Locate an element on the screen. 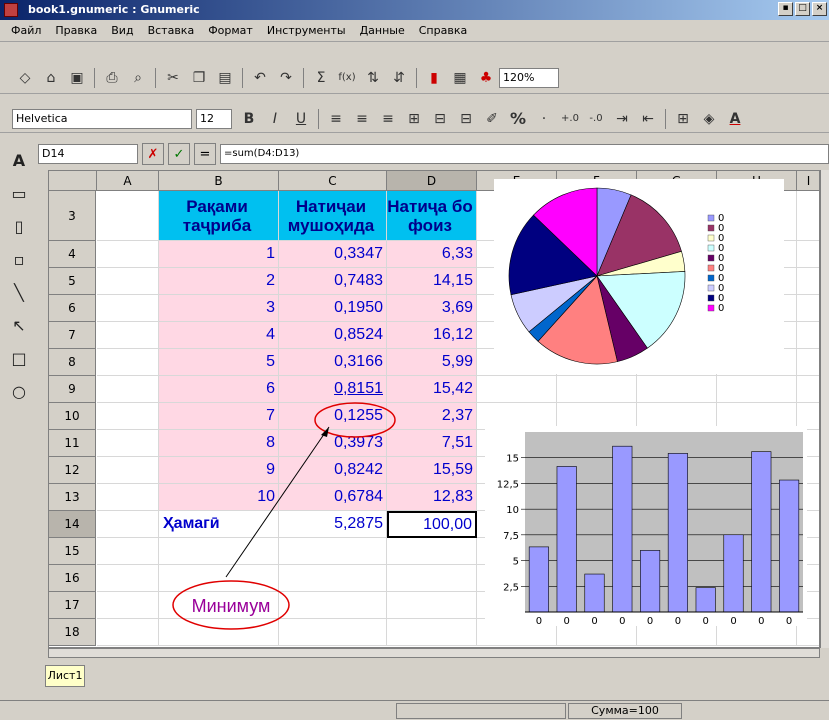 The width and height of the screenshot is (829, 720). text-tool-icon: A is located at coordinates (19, 160).